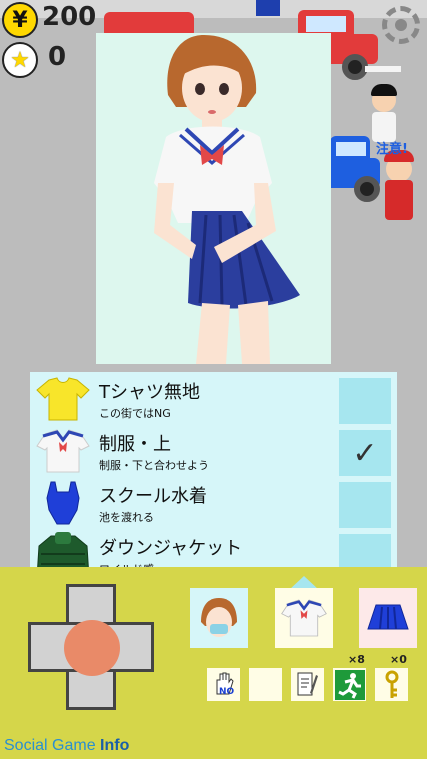  I want to click on item-name: ダウンジャケット, so click(171, 548).